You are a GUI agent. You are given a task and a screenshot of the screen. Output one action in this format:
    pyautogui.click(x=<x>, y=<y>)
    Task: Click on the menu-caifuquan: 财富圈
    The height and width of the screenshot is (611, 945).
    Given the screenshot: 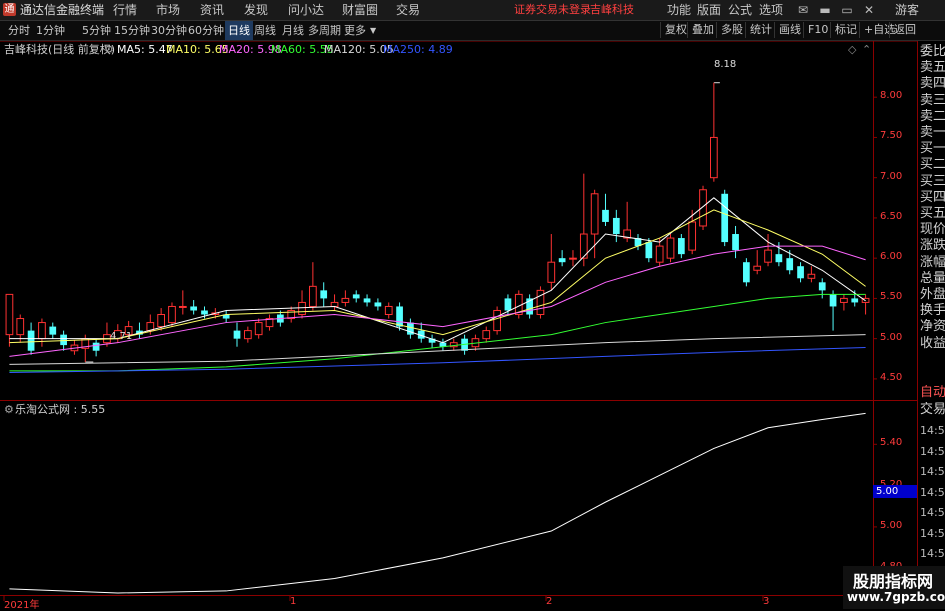 What is the action you would take?
    pyautogui.click(x=360, y=10)
    